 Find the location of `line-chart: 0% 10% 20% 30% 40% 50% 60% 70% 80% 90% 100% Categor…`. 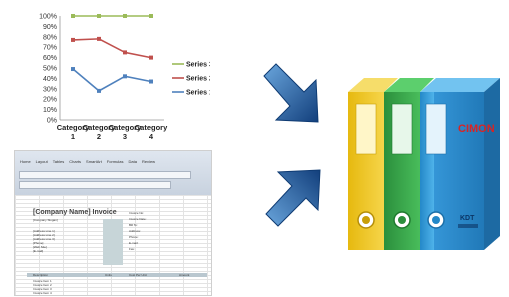

line-chart: 0% 10% 20% 30% 40% 50% 60% 70% 80% 90% 100% Categor… is located at coordinates (126, 78).